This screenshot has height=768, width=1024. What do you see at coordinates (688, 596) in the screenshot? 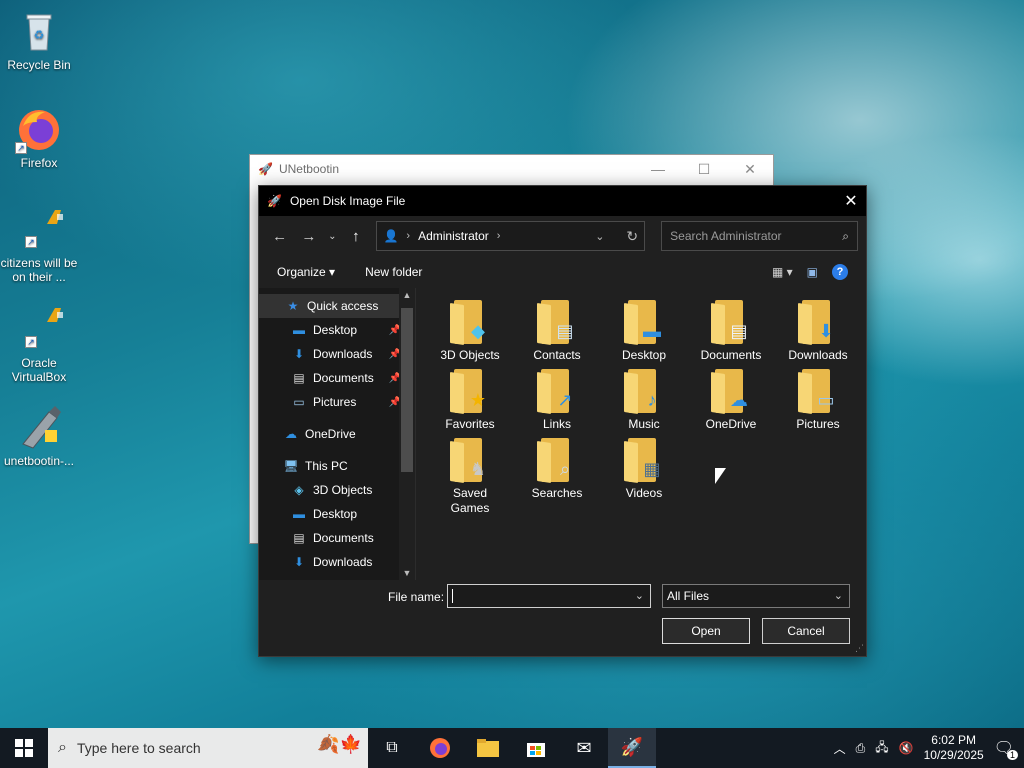
I see `file-type-value: All Files` at bounding box center [688, 596].